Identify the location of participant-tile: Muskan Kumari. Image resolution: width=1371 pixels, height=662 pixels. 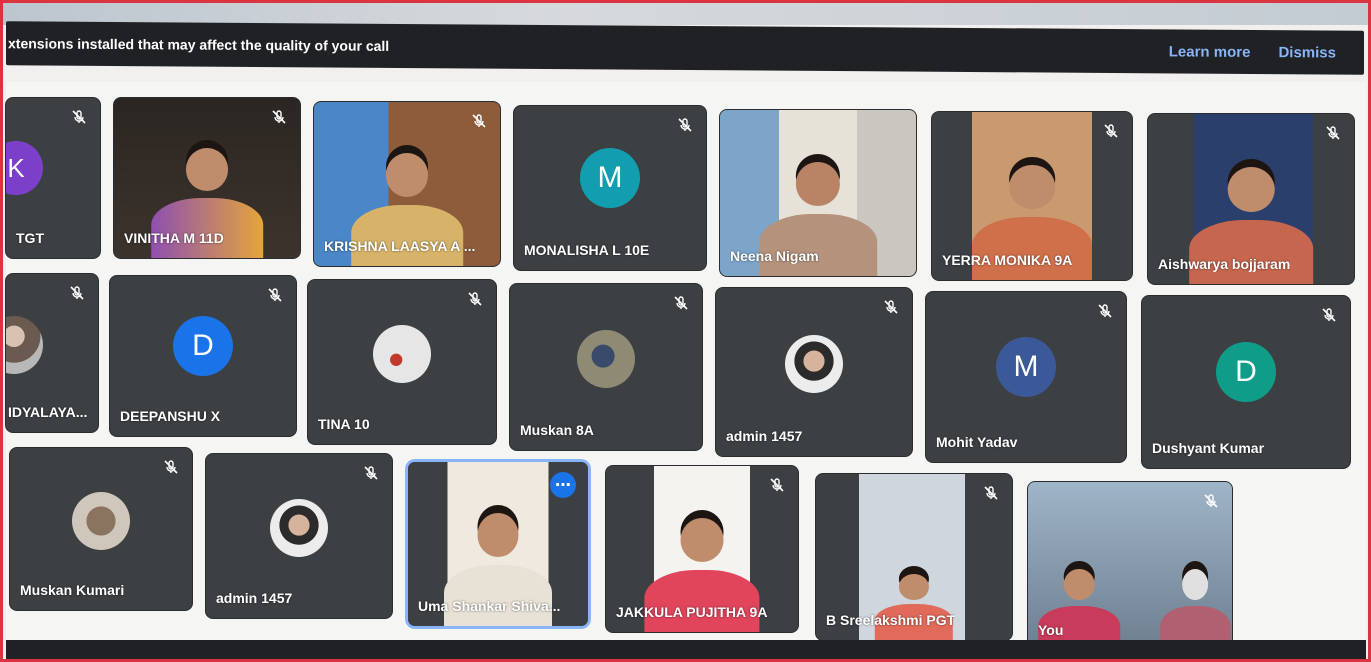
(101, 529).